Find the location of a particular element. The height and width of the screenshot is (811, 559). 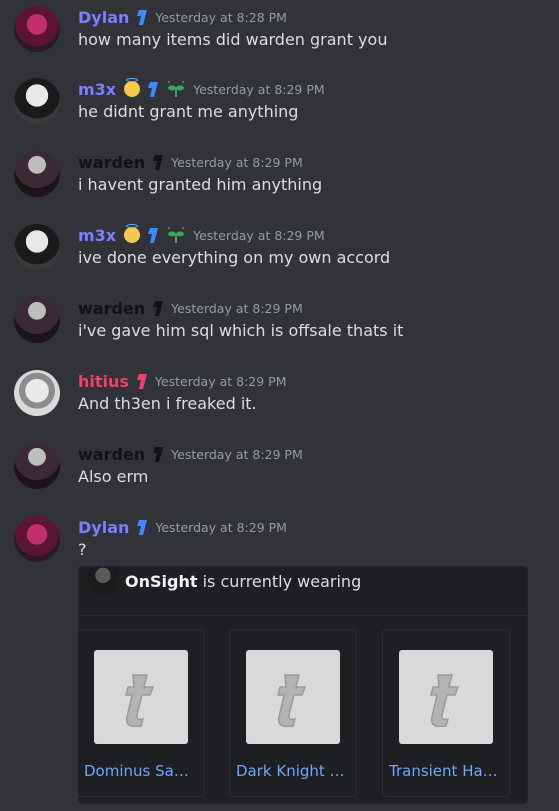

message-text: he didnt grant me anything is located at coordinates (188, 111).